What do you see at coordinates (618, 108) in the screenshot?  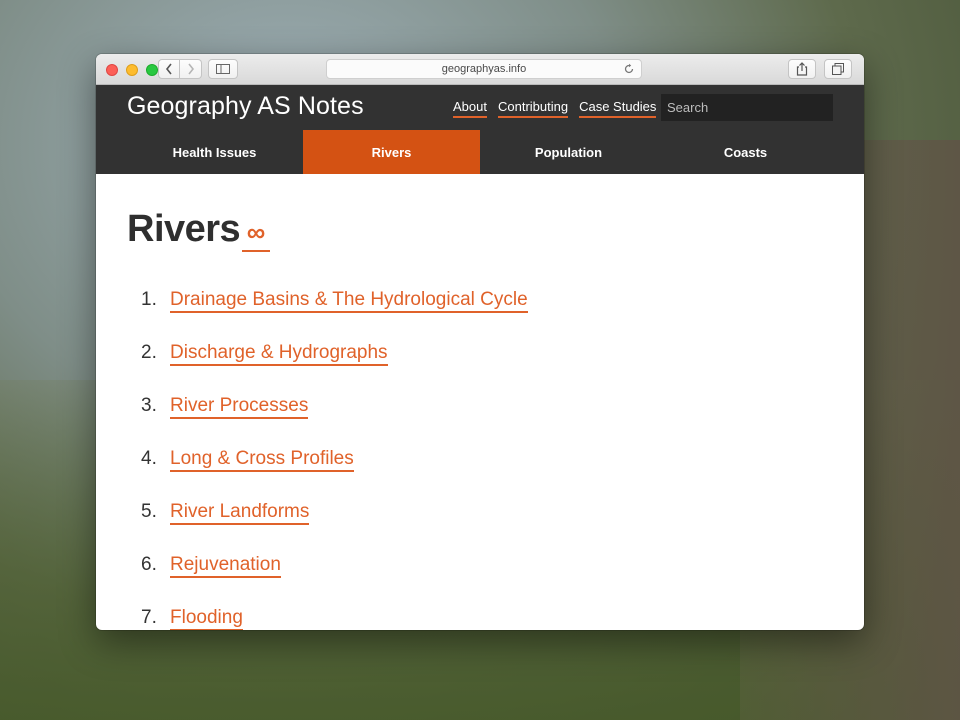 I see `case-studies-link: Case Studies` at bounding box center [618, 108].